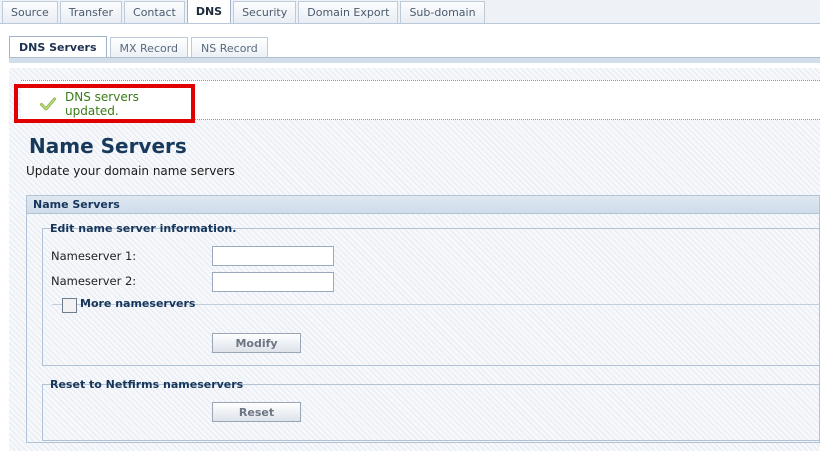 The height and width of the screenshot is (451, 820). Describe the element at coordinates (431, 412) in the screenshot. I see `reset-fieldset` at that location.